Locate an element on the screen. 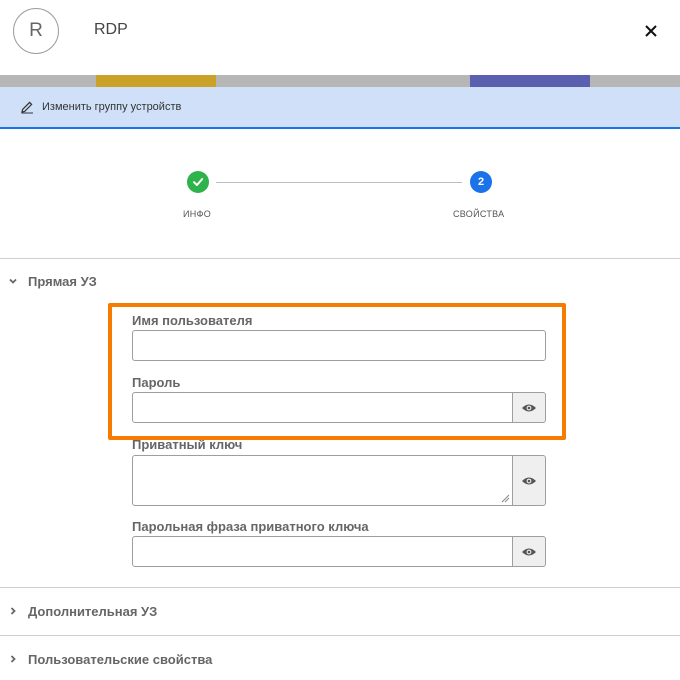 Image resolution: width=680 pixels, height=680 pixels. pencil-icon is located at coordinates (27, 107).